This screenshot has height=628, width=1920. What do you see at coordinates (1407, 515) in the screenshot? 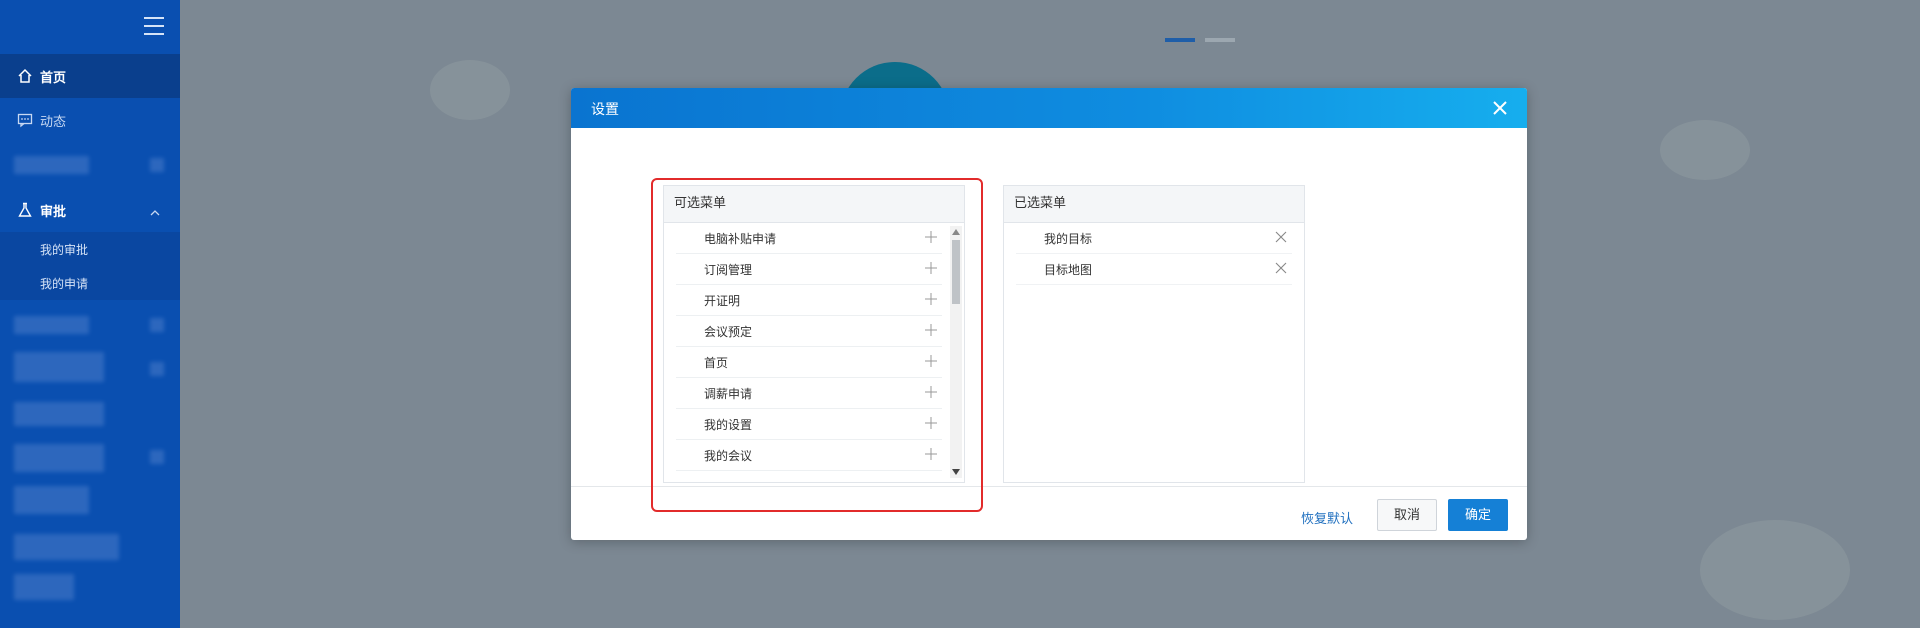
I see `cancel-button: 取消` at bounding box center [1407, 515].